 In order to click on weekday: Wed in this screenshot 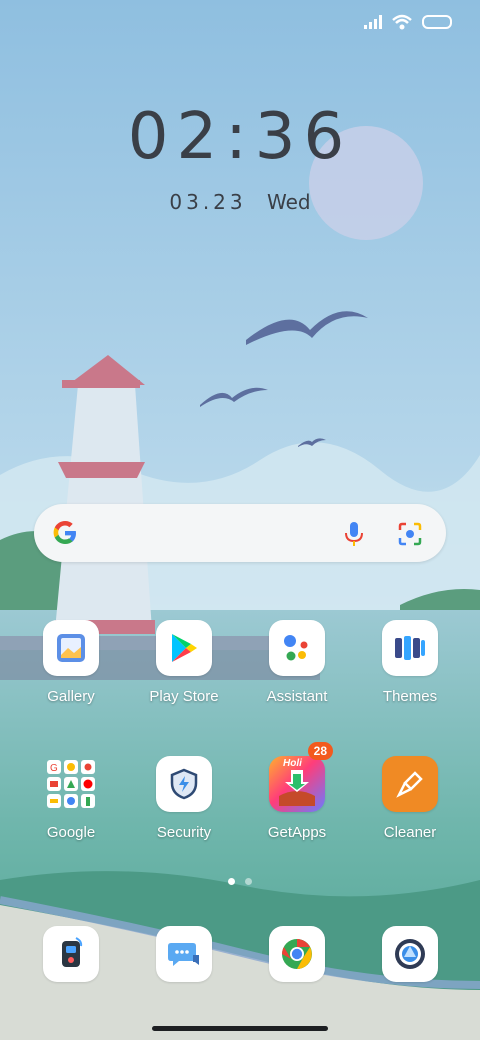, I will do `click(289, 202)`.